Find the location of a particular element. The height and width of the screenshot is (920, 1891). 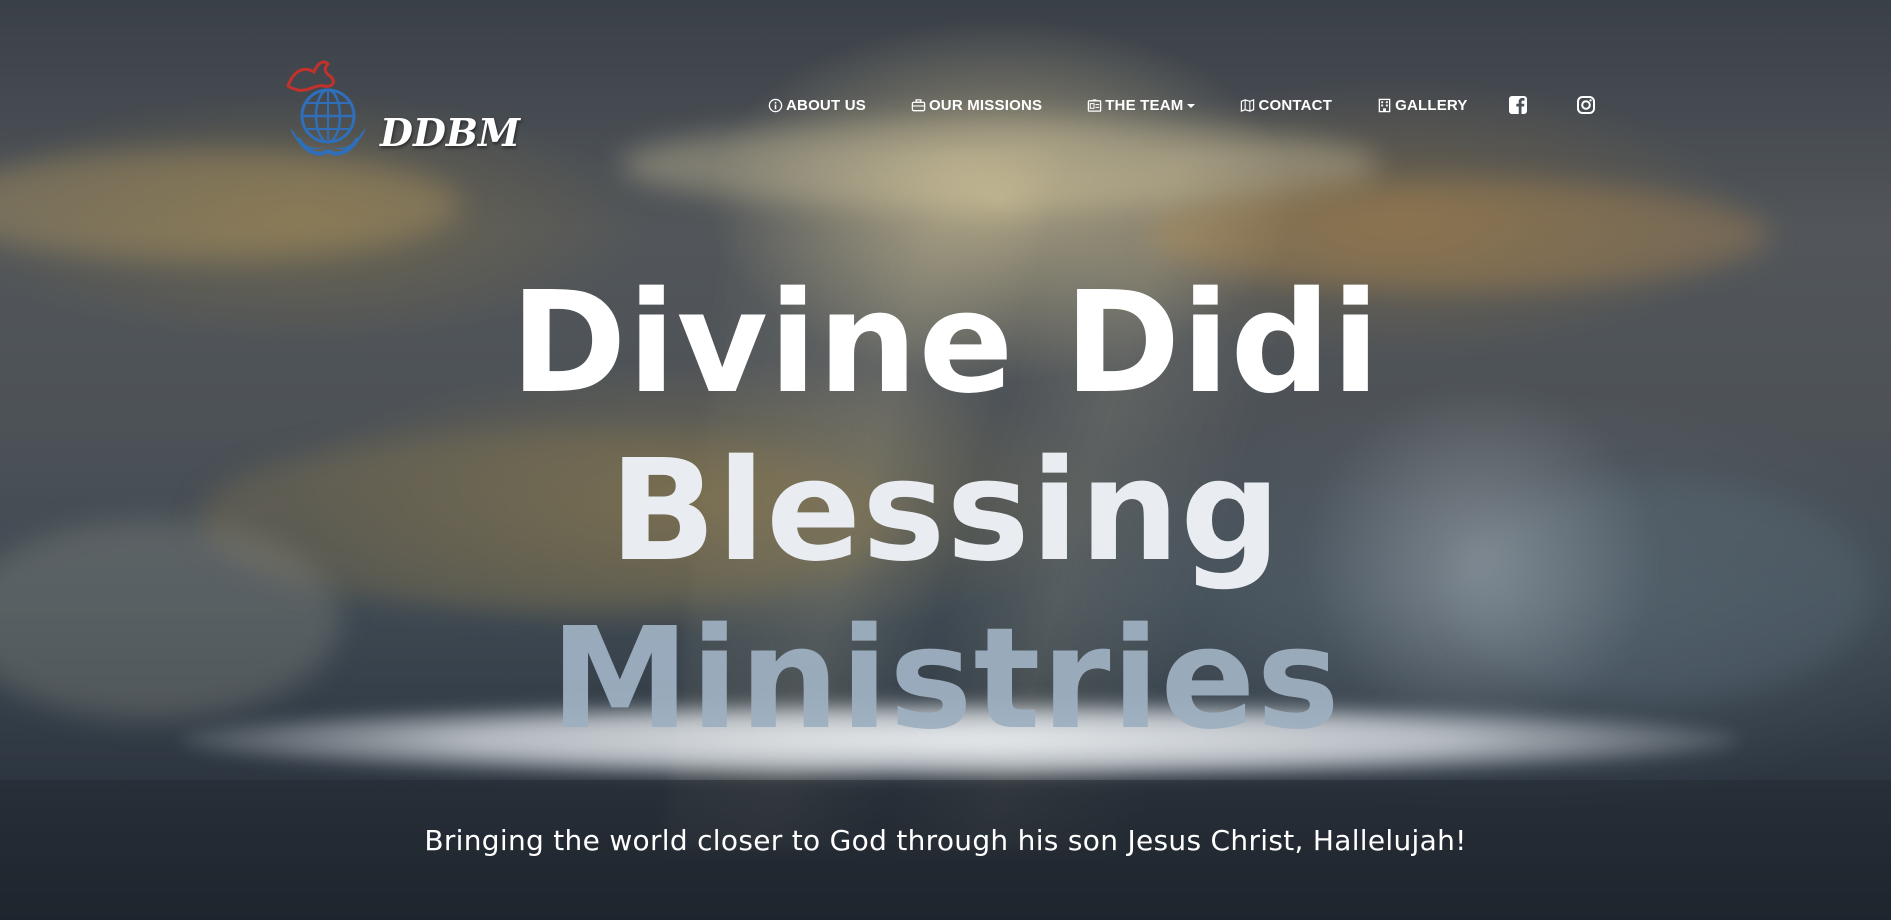

hero-title-line-1: Divine Didi is located at coordinates (945, 343).